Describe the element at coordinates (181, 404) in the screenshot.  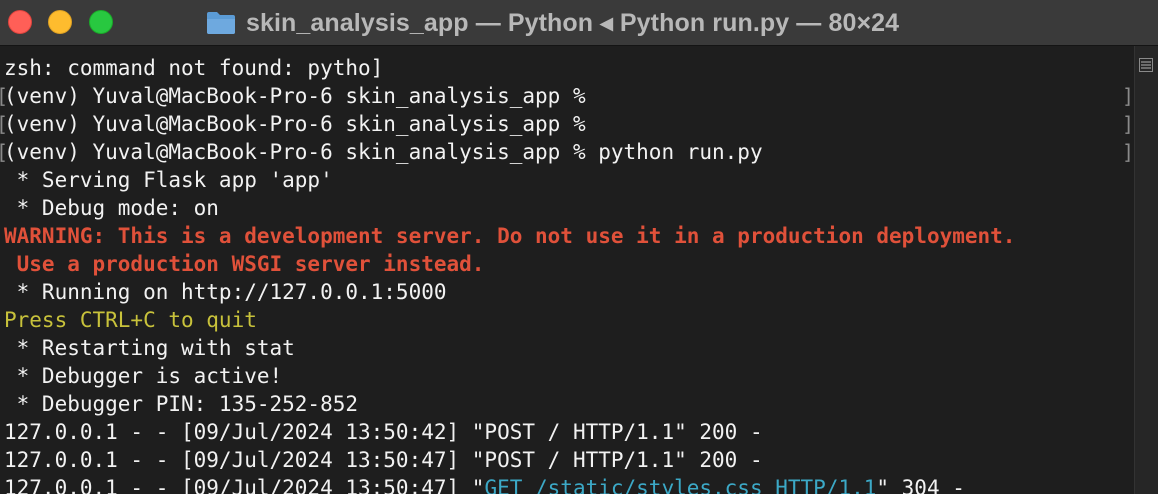
I see `output-text: * Debugger PIN: 135-252-852` at that location.